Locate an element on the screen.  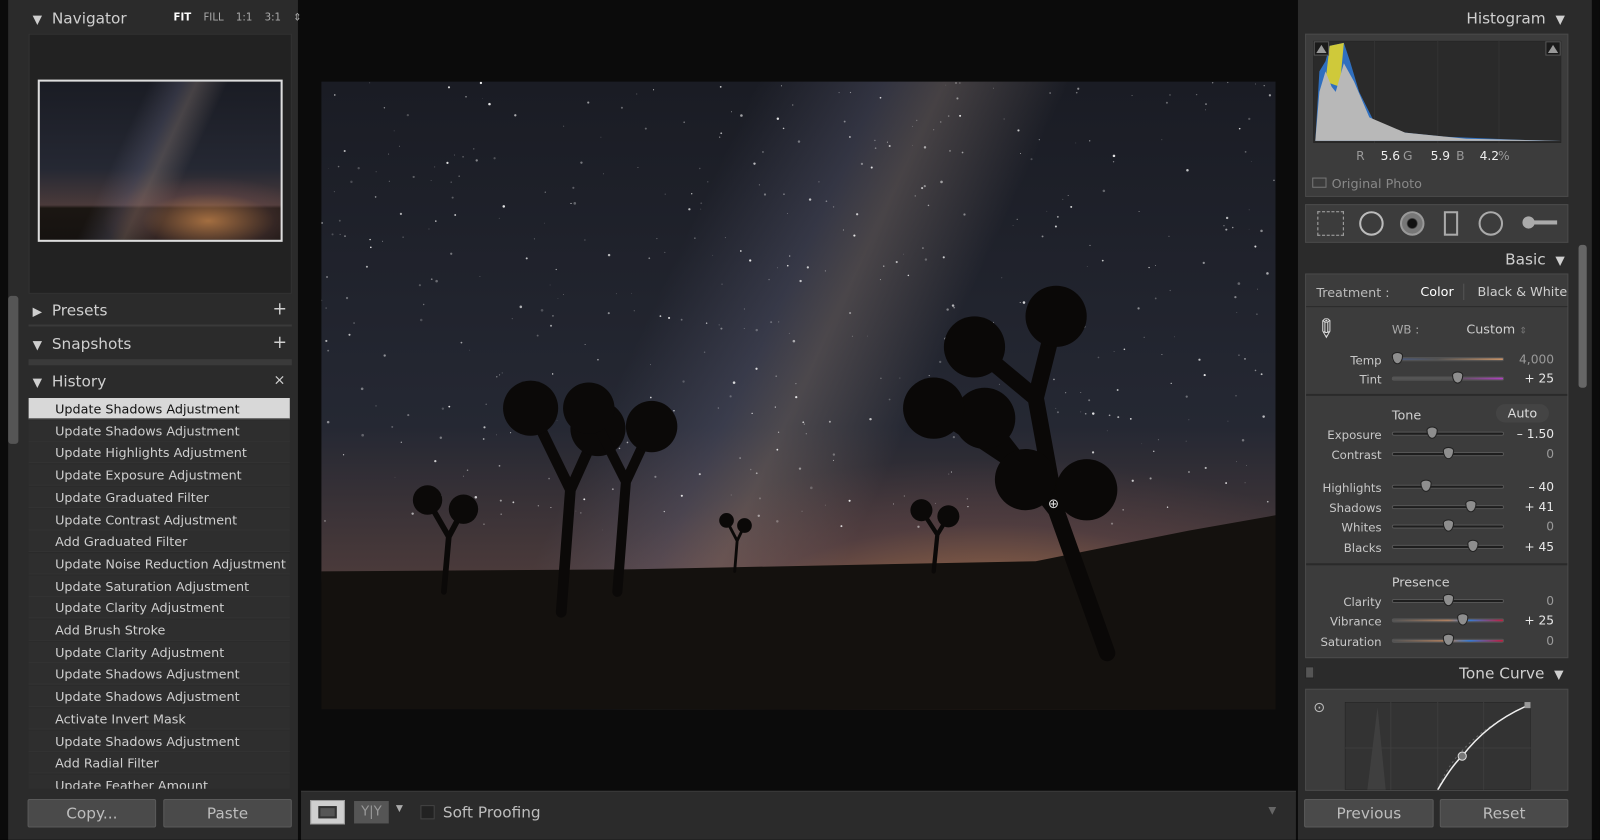
treatment-bw-button: Black & White is located at coordinates (1523, 291).